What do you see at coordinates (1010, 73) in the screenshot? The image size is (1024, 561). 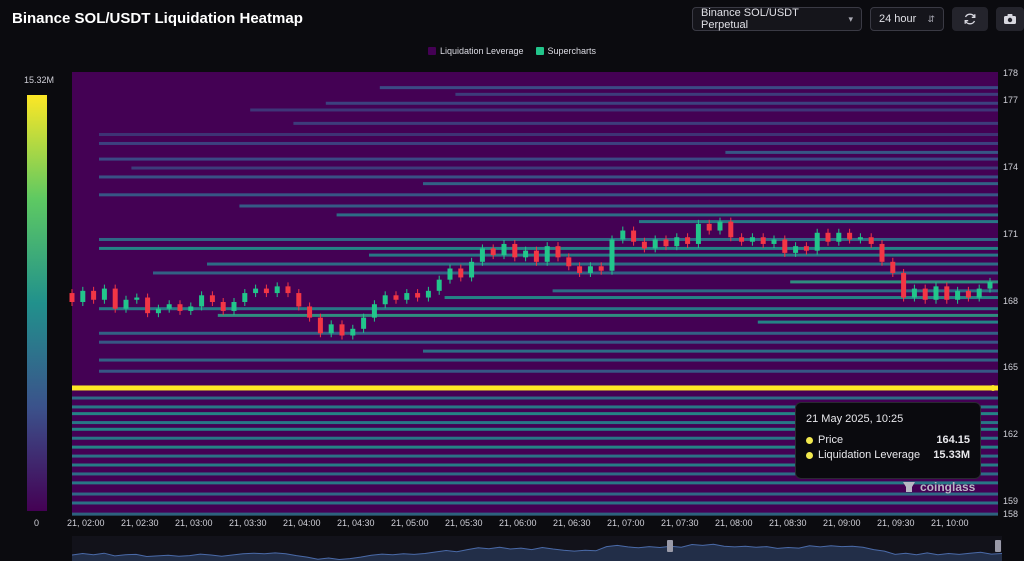 I see `y-tick-label: 178` at bounding box center [1010, 73].